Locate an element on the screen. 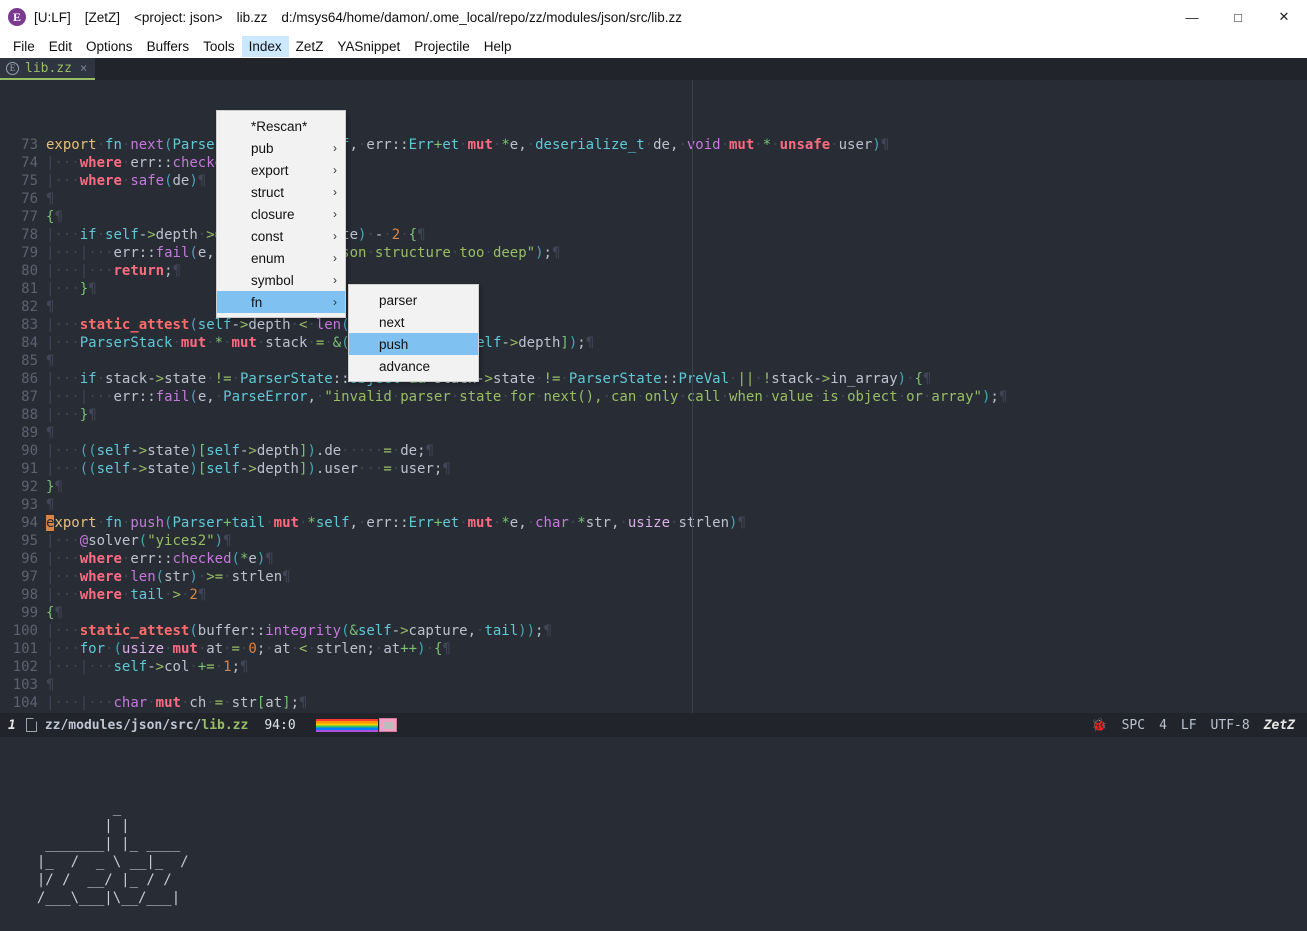  buffer-path: zz/modules/json/src/lib.zz is located at coordinates (147, 725).